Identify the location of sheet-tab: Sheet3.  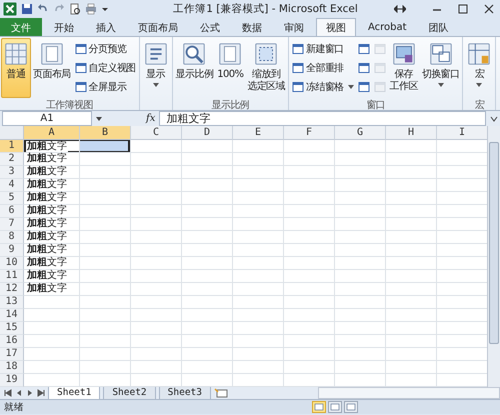
(184, 393).